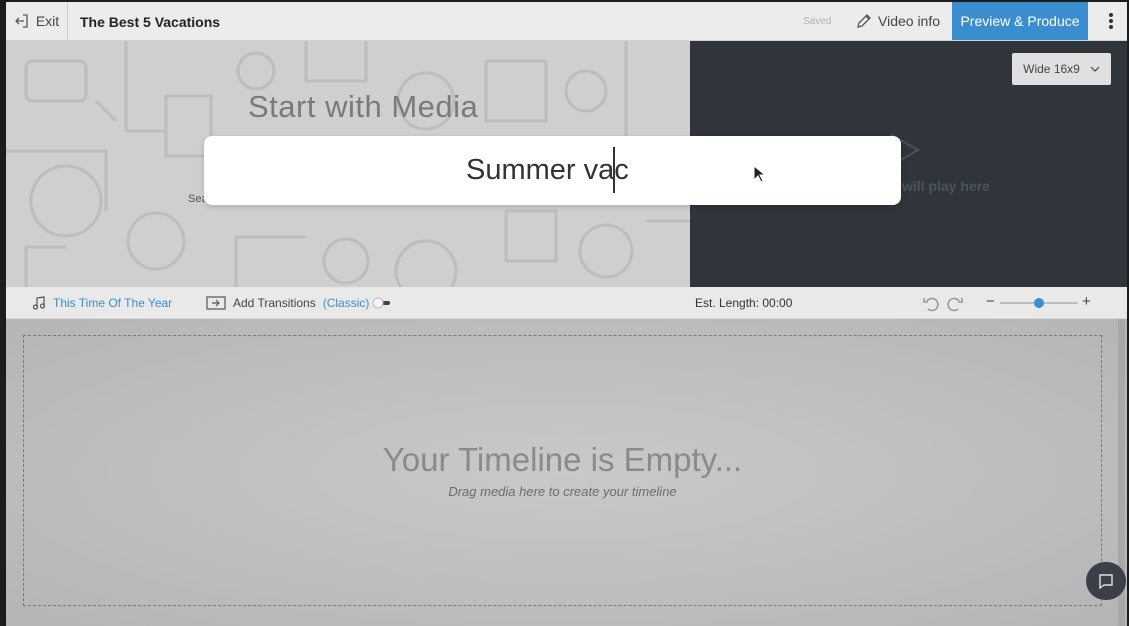 This screenshot has width=1129, height=626. Describe the element at coordinates (150, 21) in the screenshot. I see `project-title: The Best 5 Vacations` at that location.